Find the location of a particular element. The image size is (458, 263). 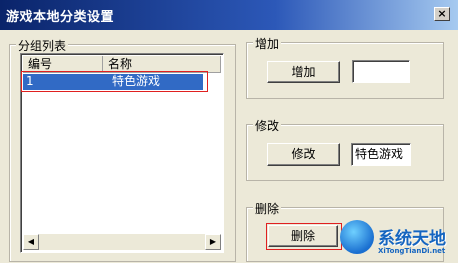

add-button: 增加 is located at coordinates (303, 72).